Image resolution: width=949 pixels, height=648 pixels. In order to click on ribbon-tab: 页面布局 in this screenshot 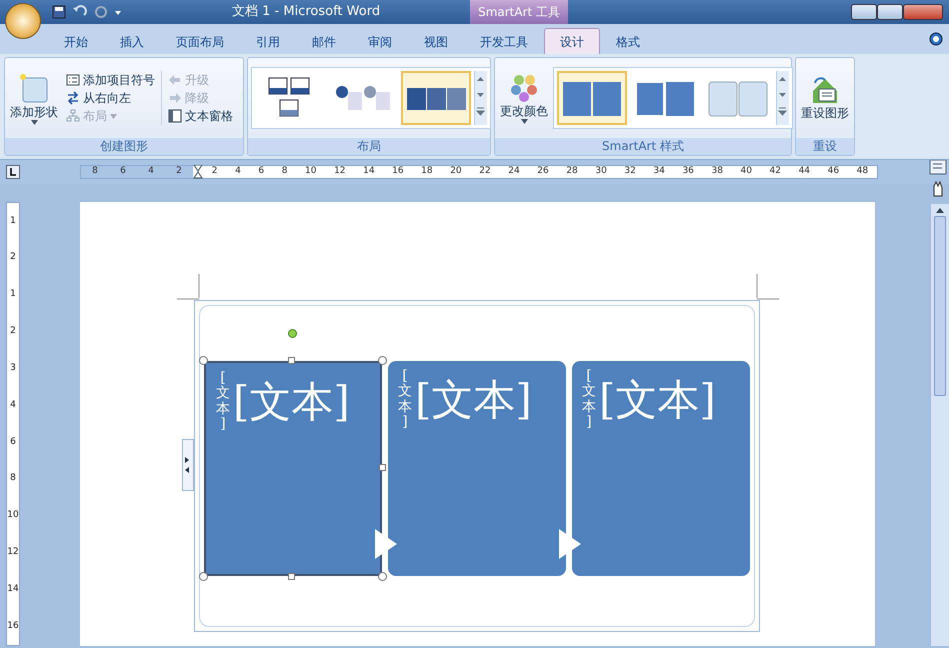, I will do `click(200, 41)`.